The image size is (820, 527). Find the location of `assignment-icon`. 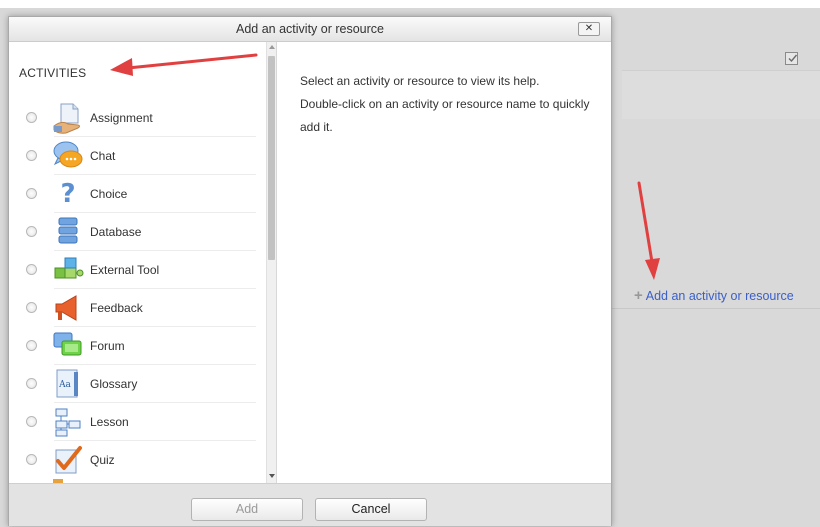

assignment-icon is located at coordinates (66, 118).